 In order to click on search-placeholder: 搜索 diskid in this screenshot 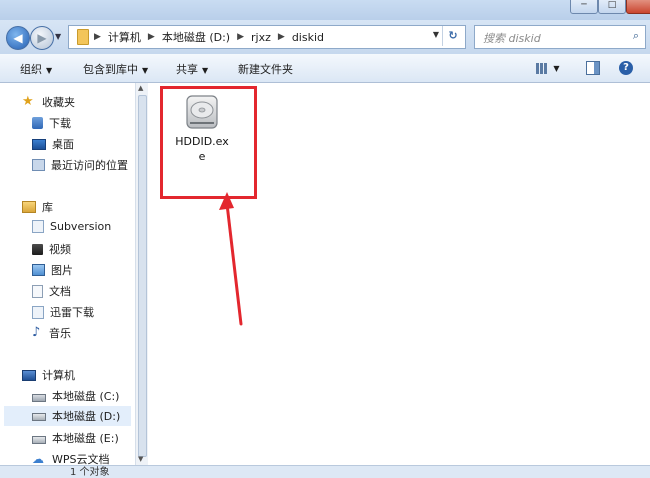, I will do `click(512, 38)`.